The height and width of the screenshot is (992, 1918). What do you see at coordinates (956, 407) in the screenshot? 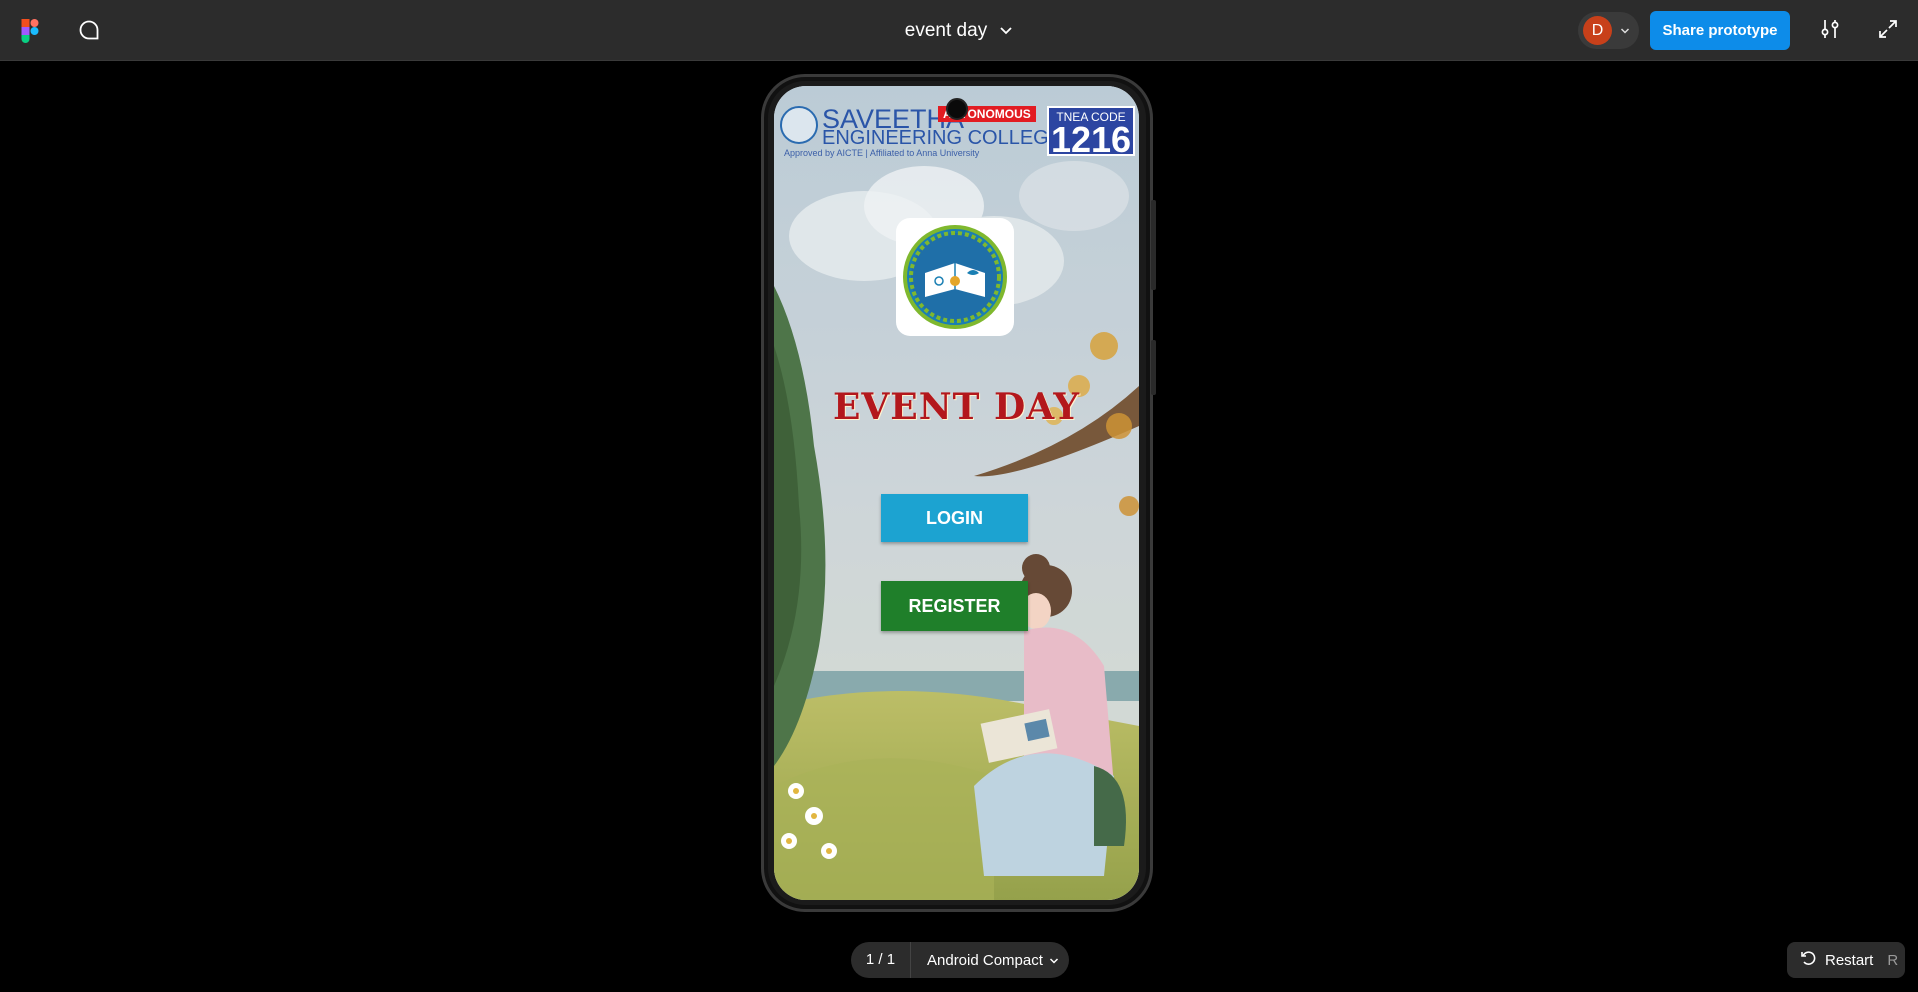
I see `app-title: EVENT DAY` at bounding box center [956, 407].